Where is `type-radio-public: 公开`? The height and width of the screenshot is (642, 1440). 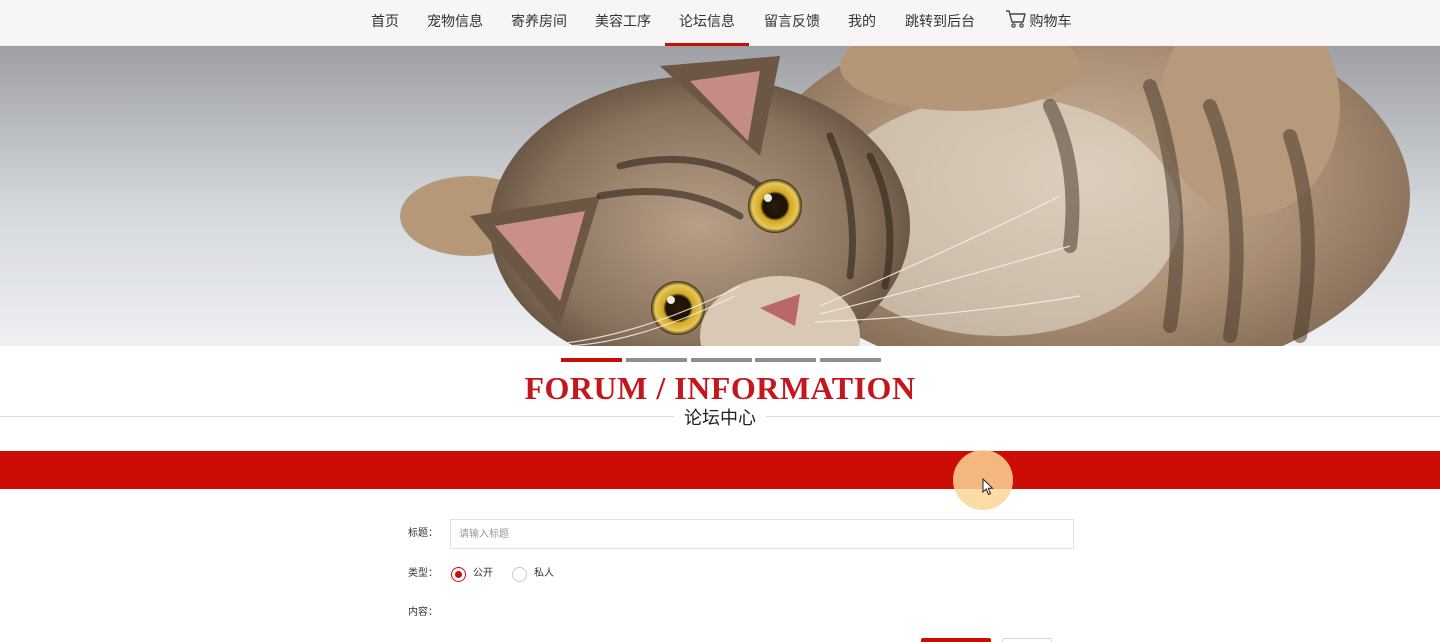
type-radio-public: 公开 is located at coordinates (472, 574).